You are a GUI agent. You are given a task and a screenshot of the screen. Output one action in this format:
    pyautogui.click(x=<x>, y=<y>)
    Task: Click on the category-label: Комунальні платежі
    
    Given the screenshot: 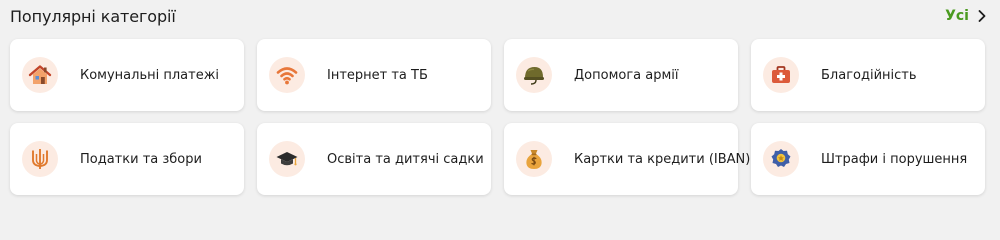 What is the action you would take?
    pyautogui.click(x=150, y=75)
    